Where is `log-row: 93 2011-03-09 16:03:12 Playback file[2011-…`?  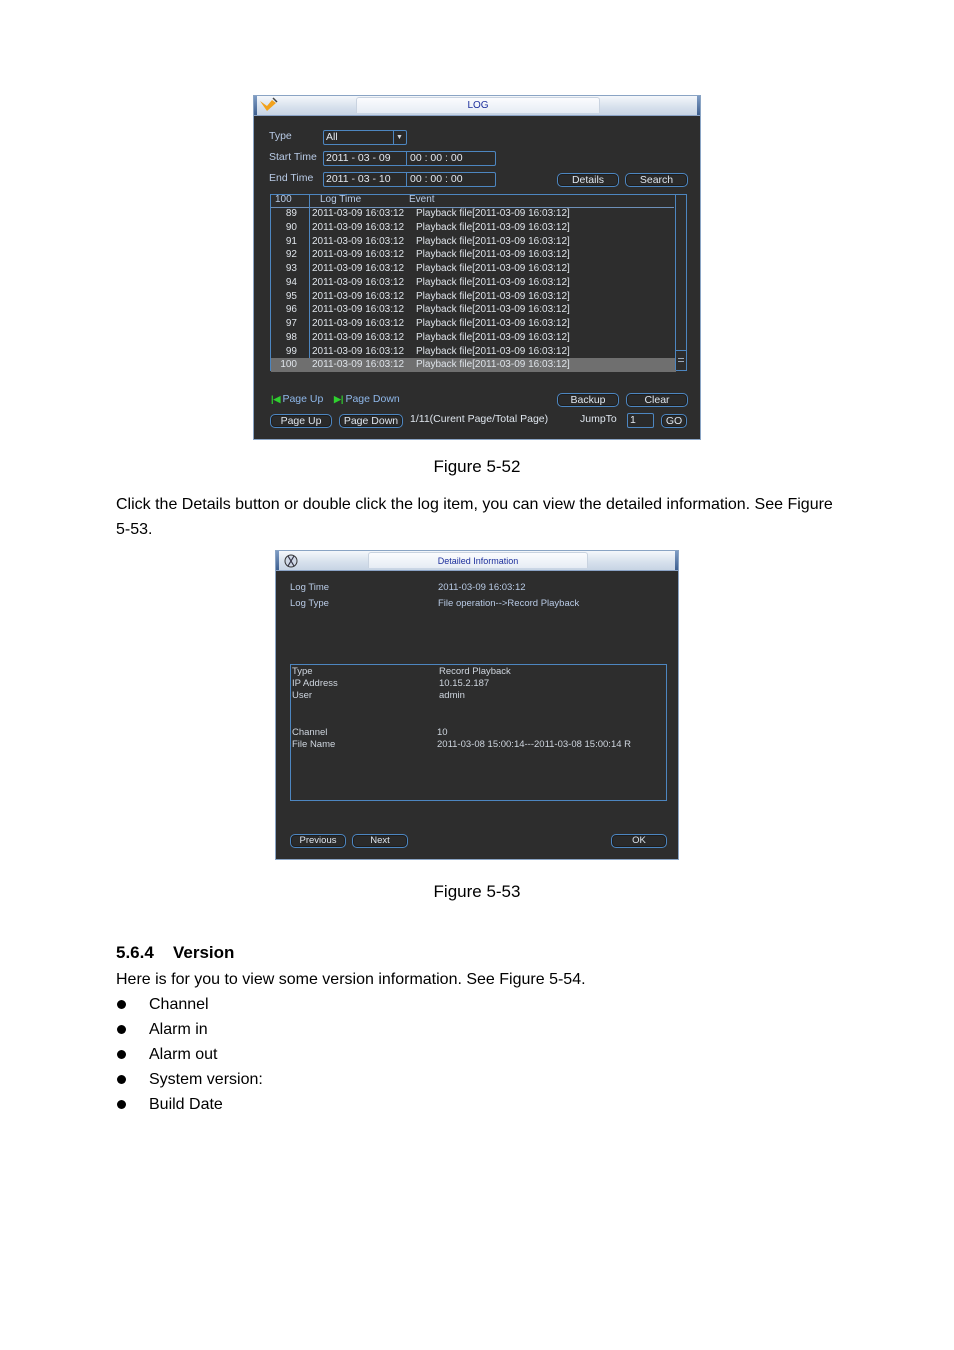 log-row: 93 2011-03-09 16:03:12 Playback file[2011-… is located at coordinates (473, 269).